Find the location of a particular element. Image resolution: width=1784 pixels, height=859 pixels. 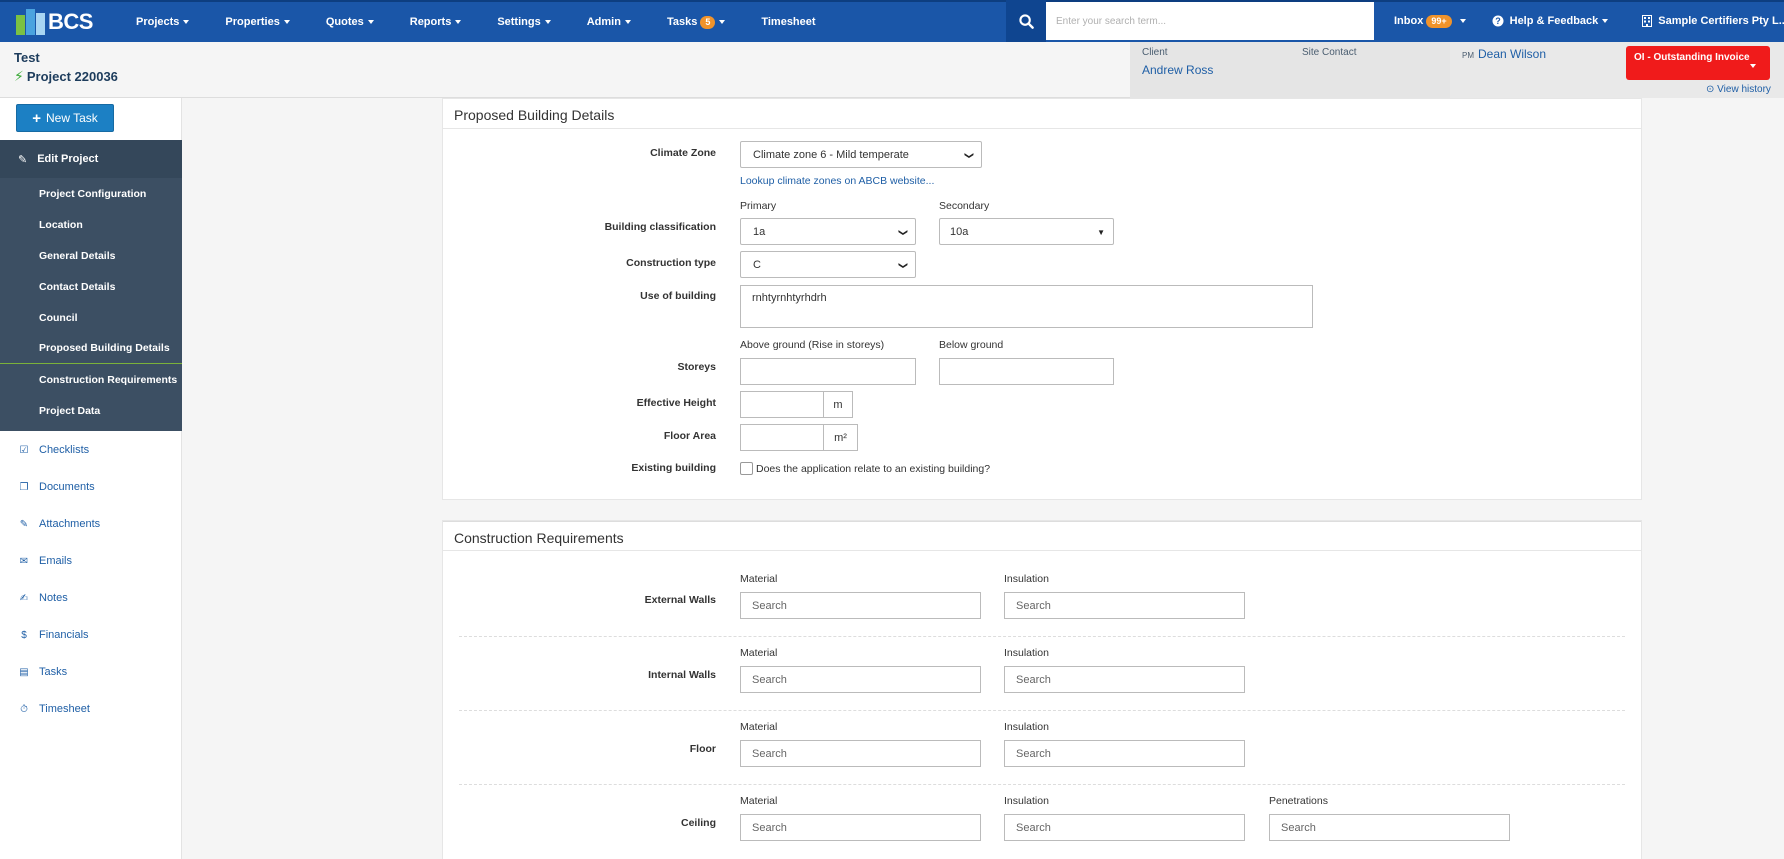

search-button is located at coordinates (1026, 21).